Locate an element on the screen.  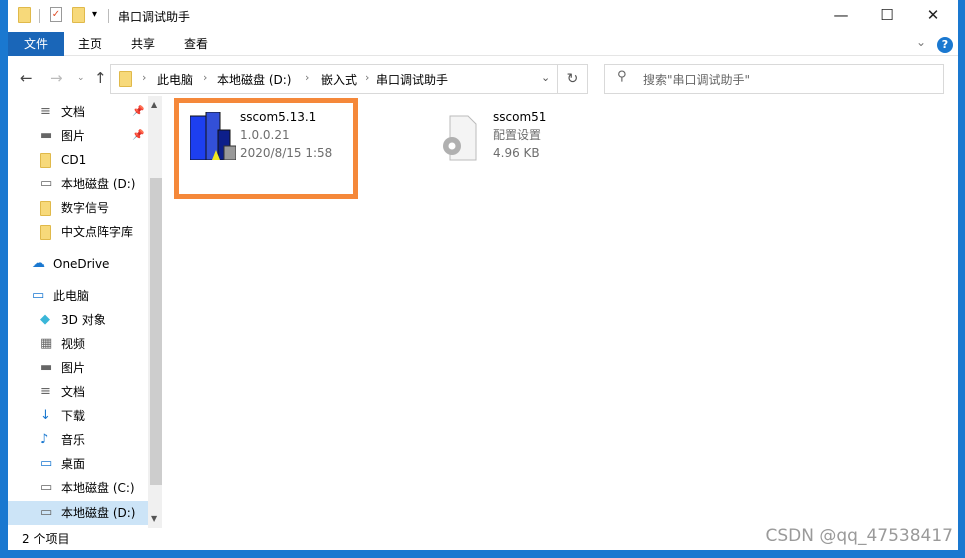
config-file-icon is located at coordinates (460, 138).